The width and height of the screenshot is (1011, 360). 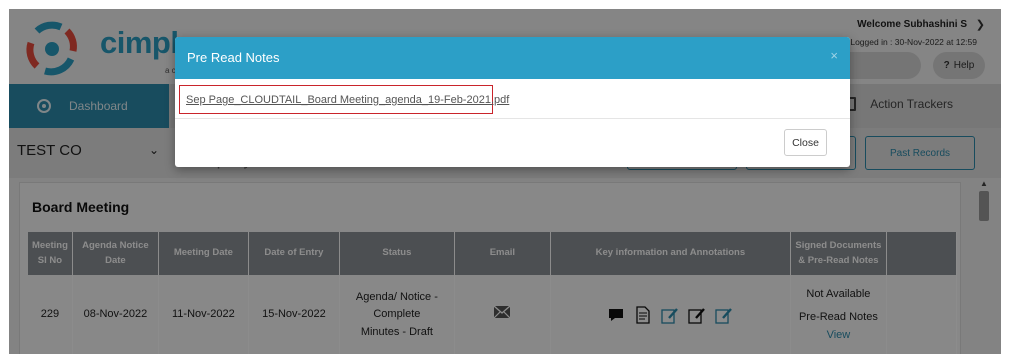 What do you see at coordinates (805, 142) in the screenshot?
I see `close-button: Close` at bounding box center [805, 142].